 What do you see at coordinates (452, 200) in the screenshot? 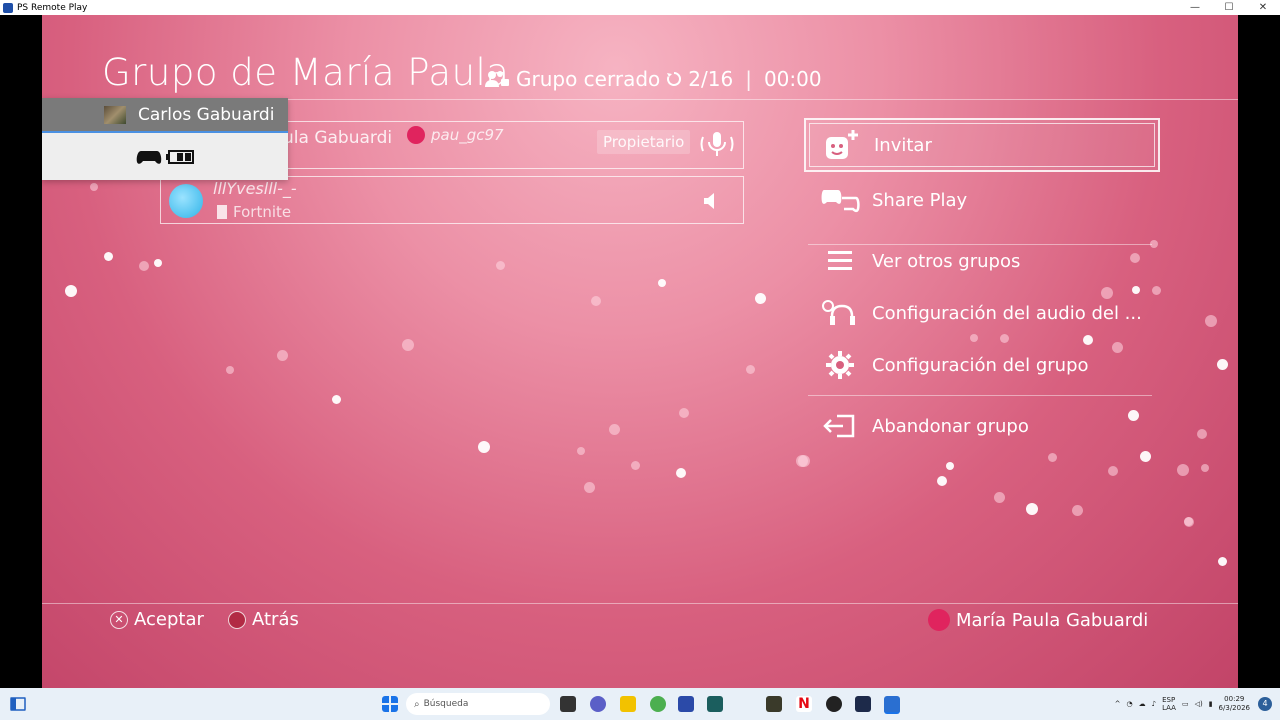
I see `member-row: lllYveslll-_- Fortnite` at bounding box center [452, 200].